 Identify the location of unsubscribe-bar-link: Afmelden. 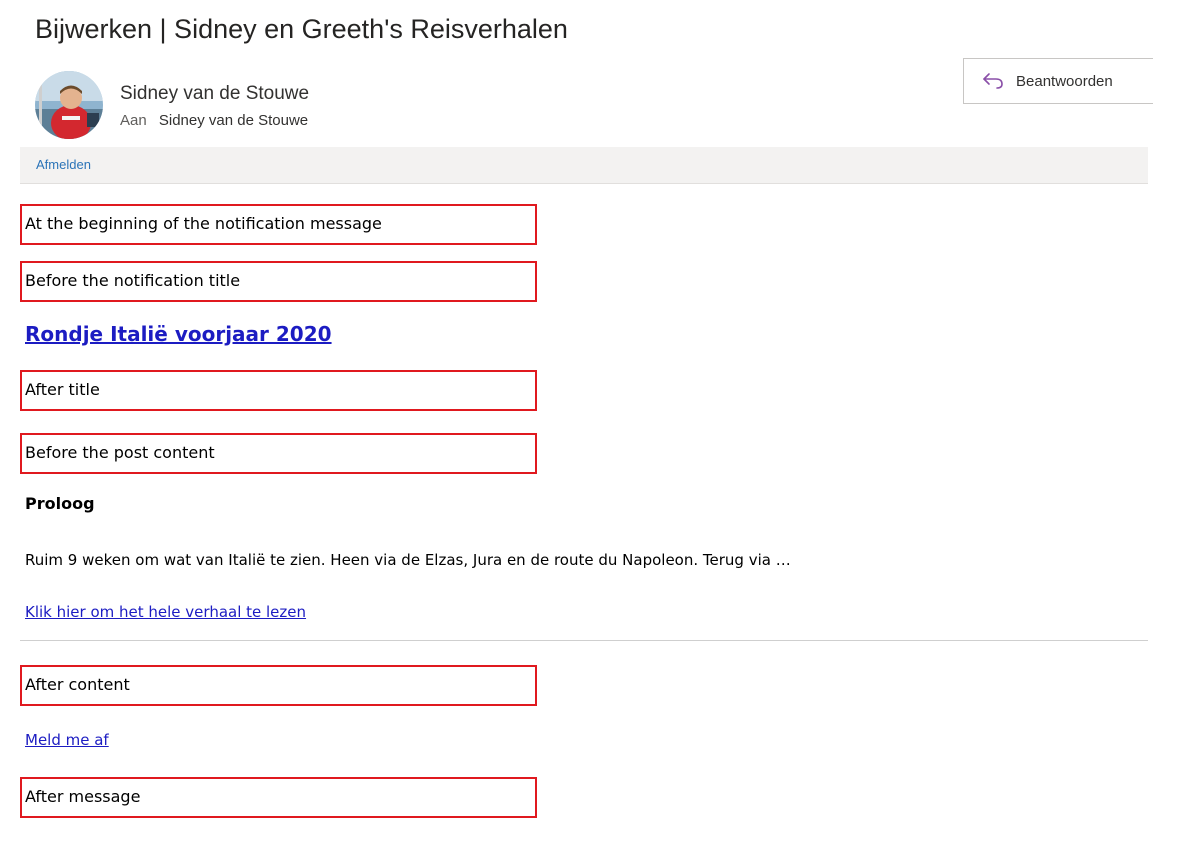
(63, 164).